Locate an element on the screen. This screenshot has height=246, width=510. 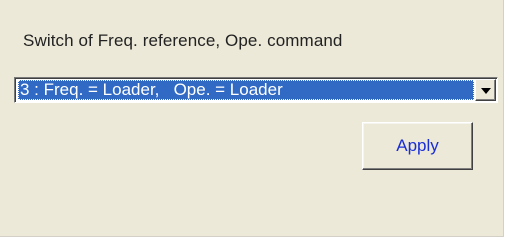
freq-ope-select: 3 : Freq. = Loader, Ope. = Loader is located at coordinates (256, 90).